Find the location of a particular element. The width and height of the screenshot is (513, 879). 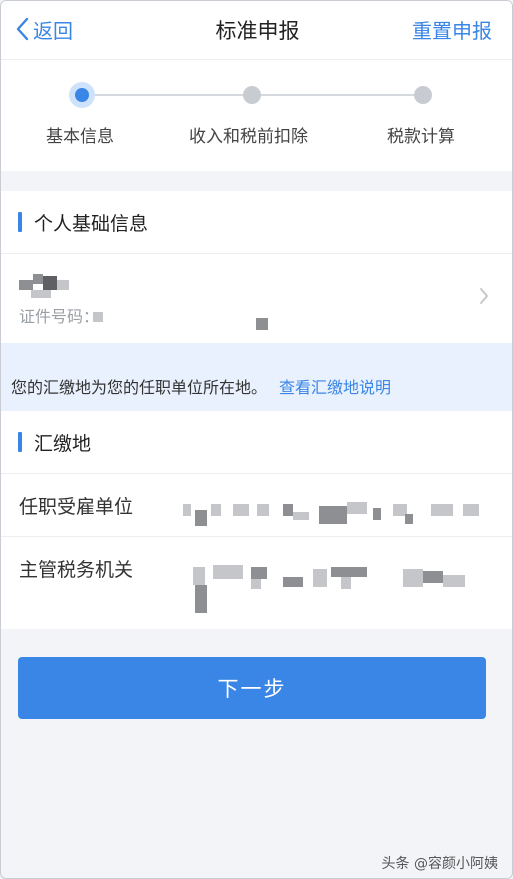

view-remit-explanation-link: 查看汇缴地说明 is located at coordinates (335, 387).